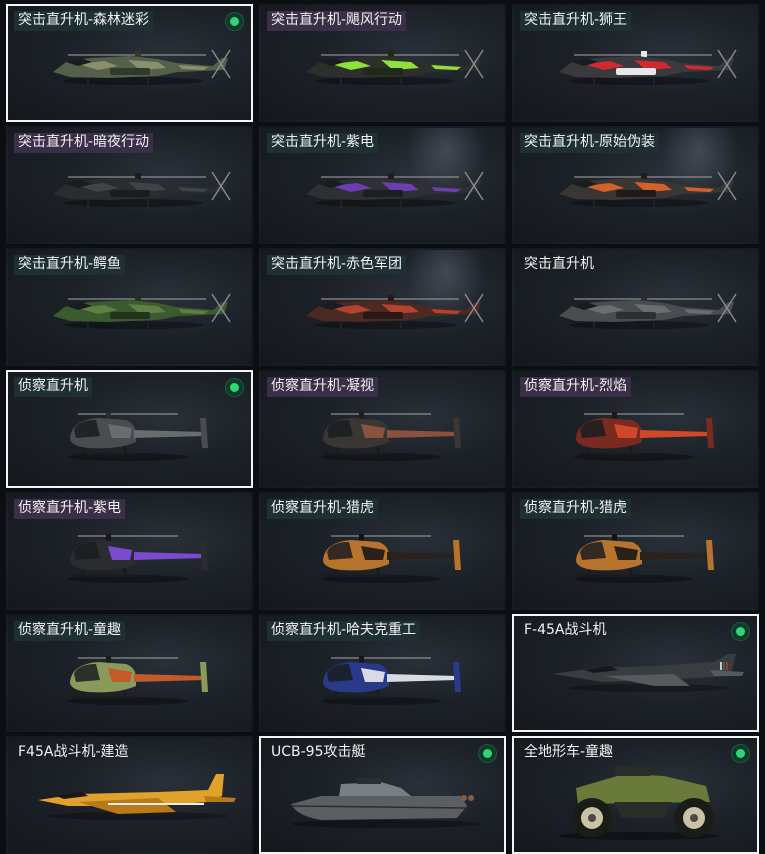 The image size is (765, 854). What do you see at coordinates (84, 143) in the screenshot?
I see `vehicle-name: 突击直升机-暗夜行动` at bounding box center [84, 143].